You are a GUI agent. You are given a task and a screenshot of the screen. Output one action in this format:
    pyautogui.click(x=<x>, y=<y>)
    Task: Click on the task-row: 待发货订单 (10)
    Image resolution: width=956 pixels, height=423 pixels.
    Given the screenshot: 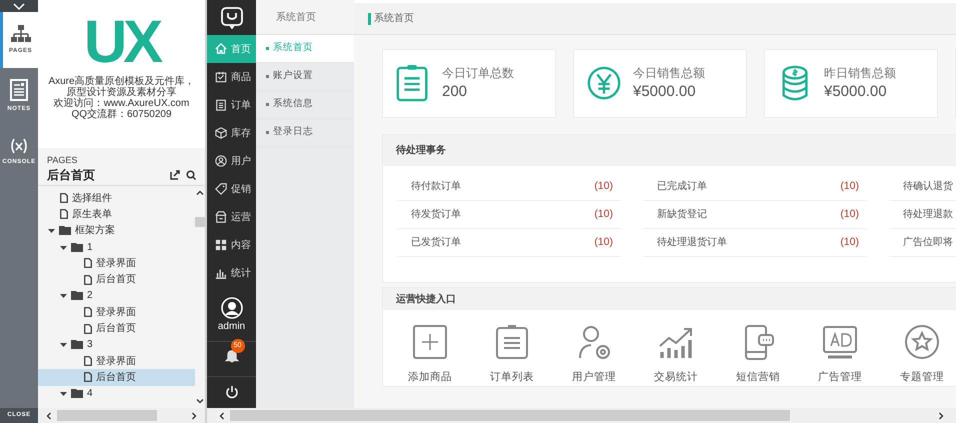 What is the action you would take?
    pyautogui.click(x=509, y=215)
    